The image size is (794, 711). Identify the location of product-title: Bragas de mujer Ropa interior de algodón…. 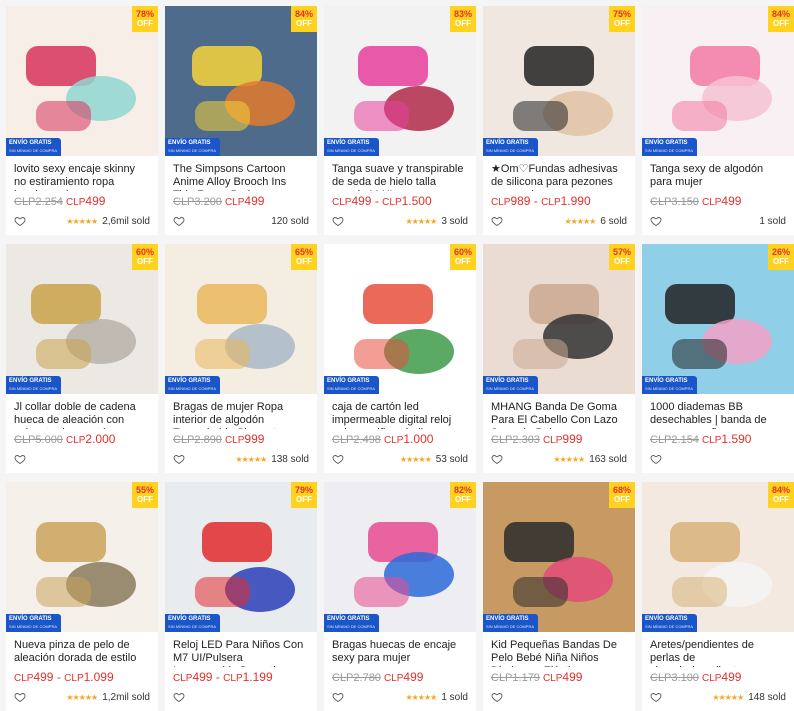
(241, 411).